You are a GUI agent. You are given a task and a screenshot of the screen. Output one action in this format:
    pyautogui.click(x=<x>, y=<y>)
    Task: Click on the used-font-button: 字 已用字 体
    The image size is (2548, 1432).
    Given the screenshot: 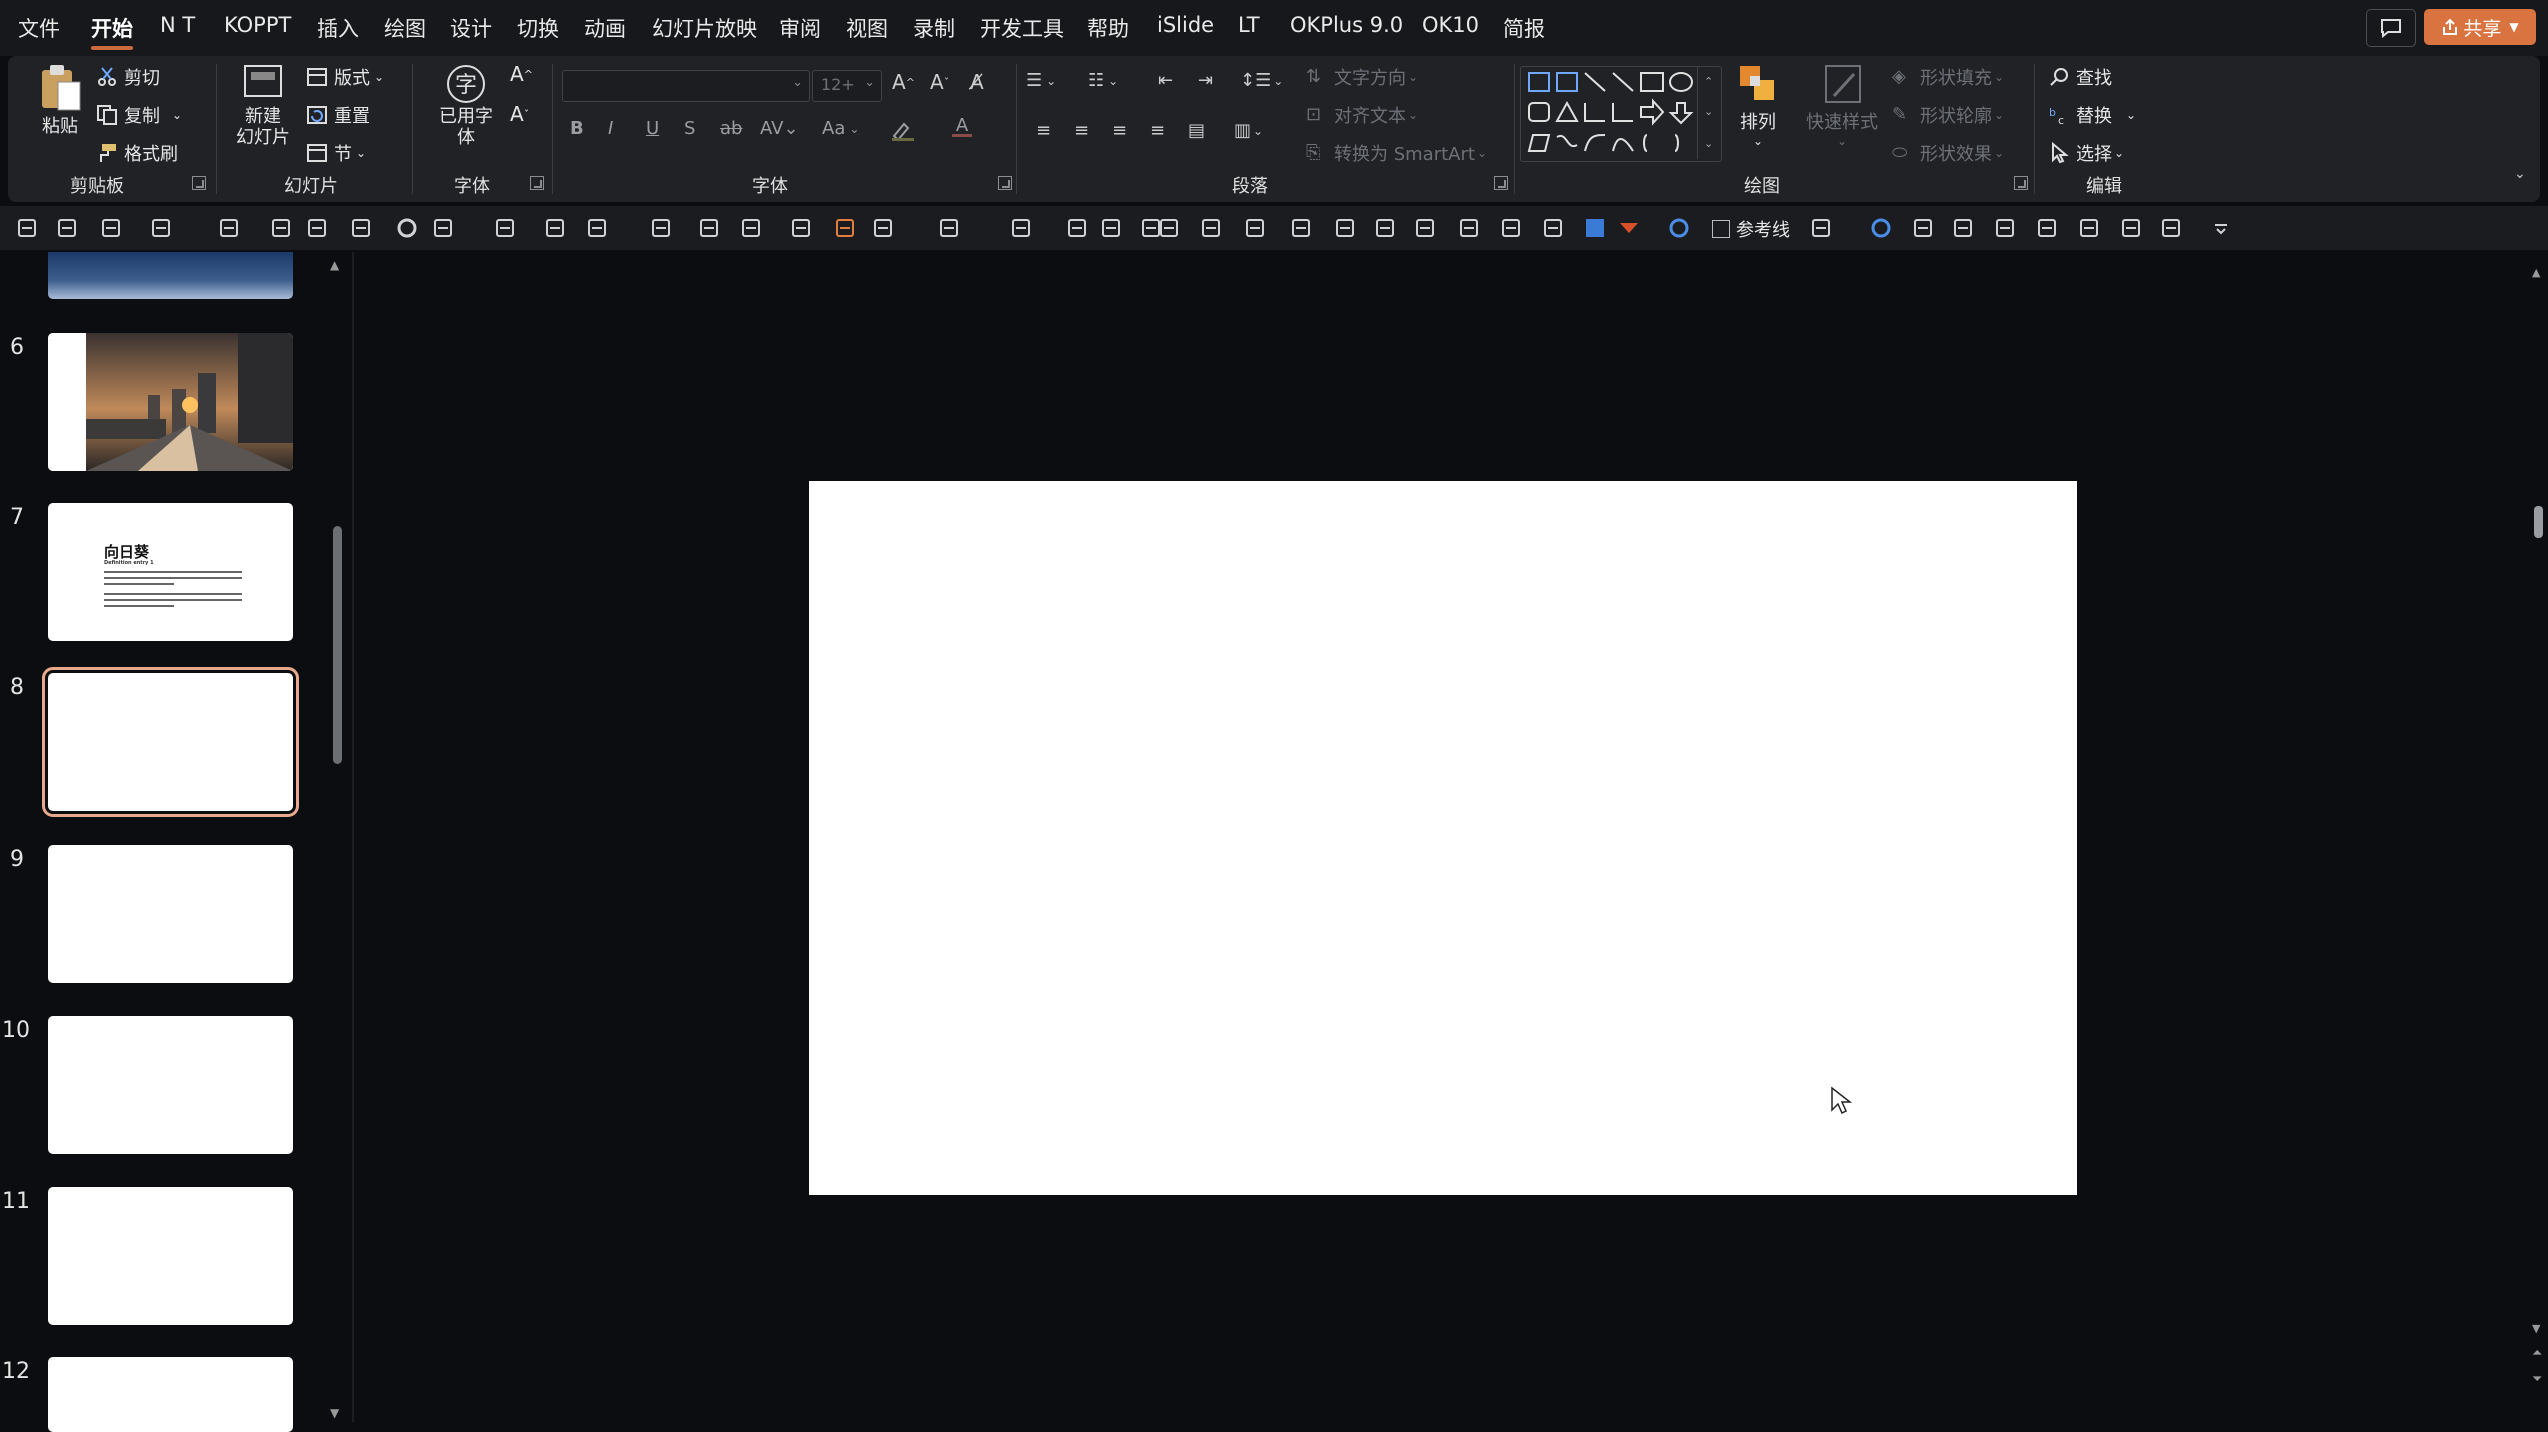 What is the action you would take?
    pyautogui.click(x=466, y=105)
    